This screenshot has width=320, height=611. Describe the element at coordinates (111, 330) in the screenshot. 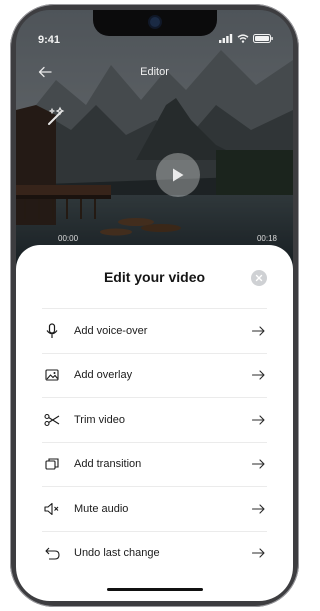

I see `list-item-label: Add voice-over` at that location.